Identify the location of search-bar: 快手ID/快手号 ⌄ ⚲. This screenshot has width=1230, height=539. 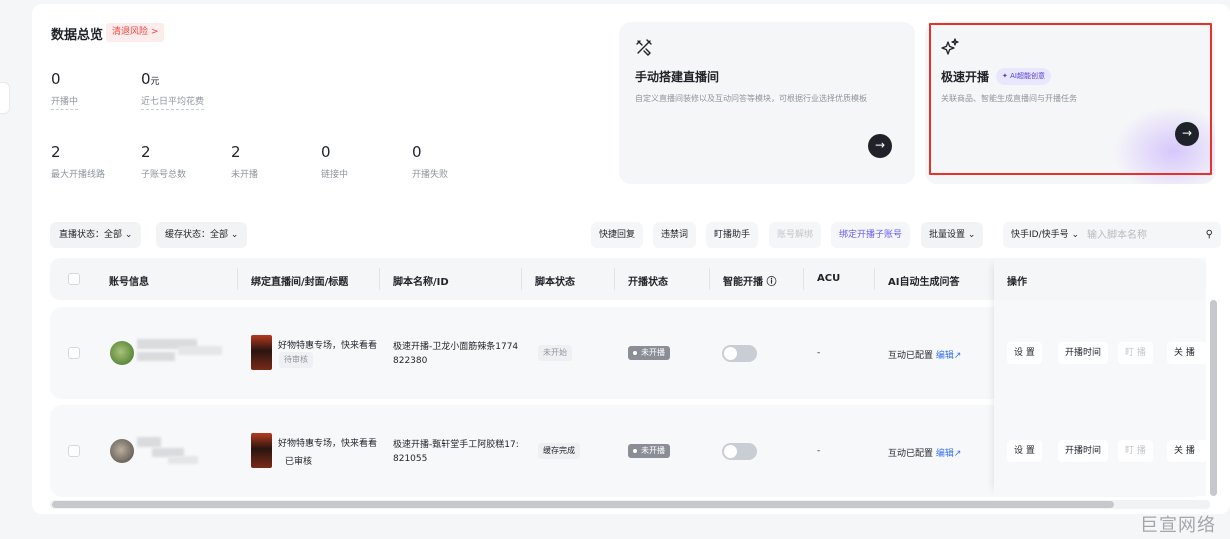
(1112, 235).